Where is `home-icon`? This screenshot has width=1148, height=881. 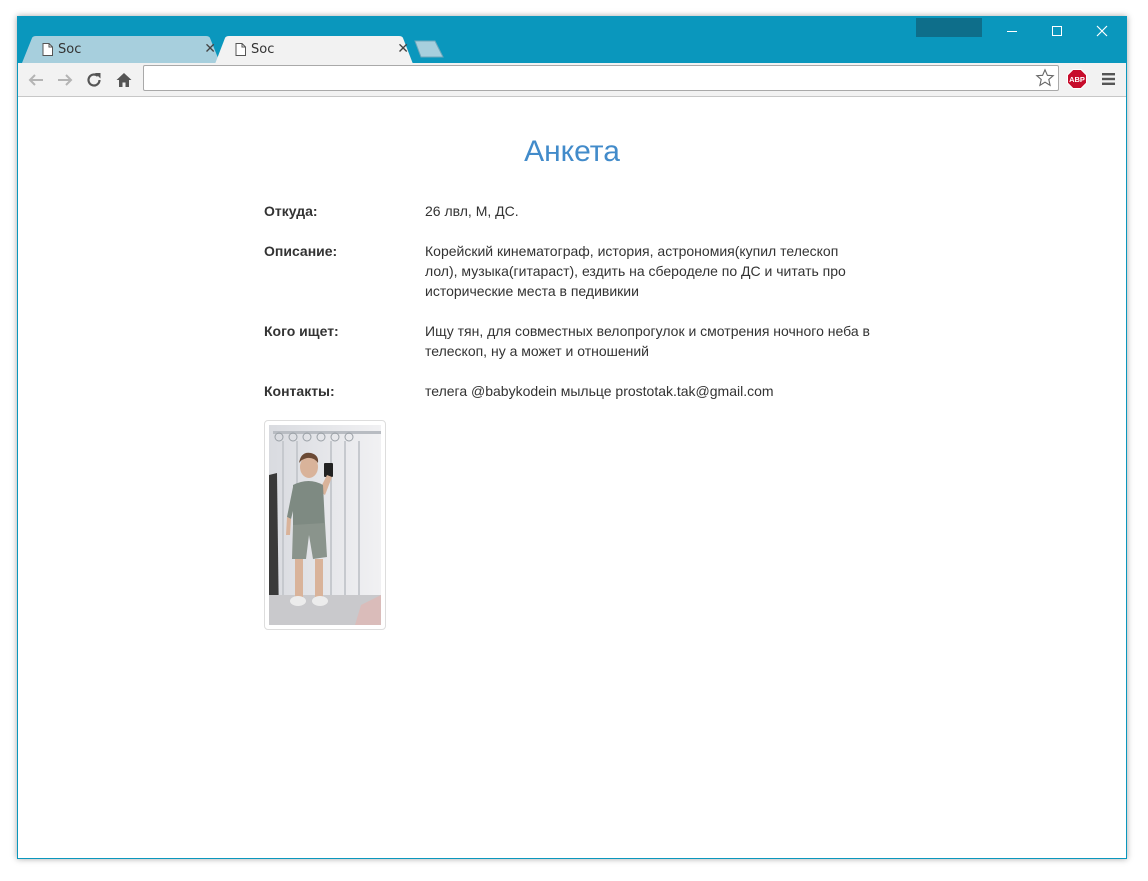 home-icon is located at coordinates (124, 80).